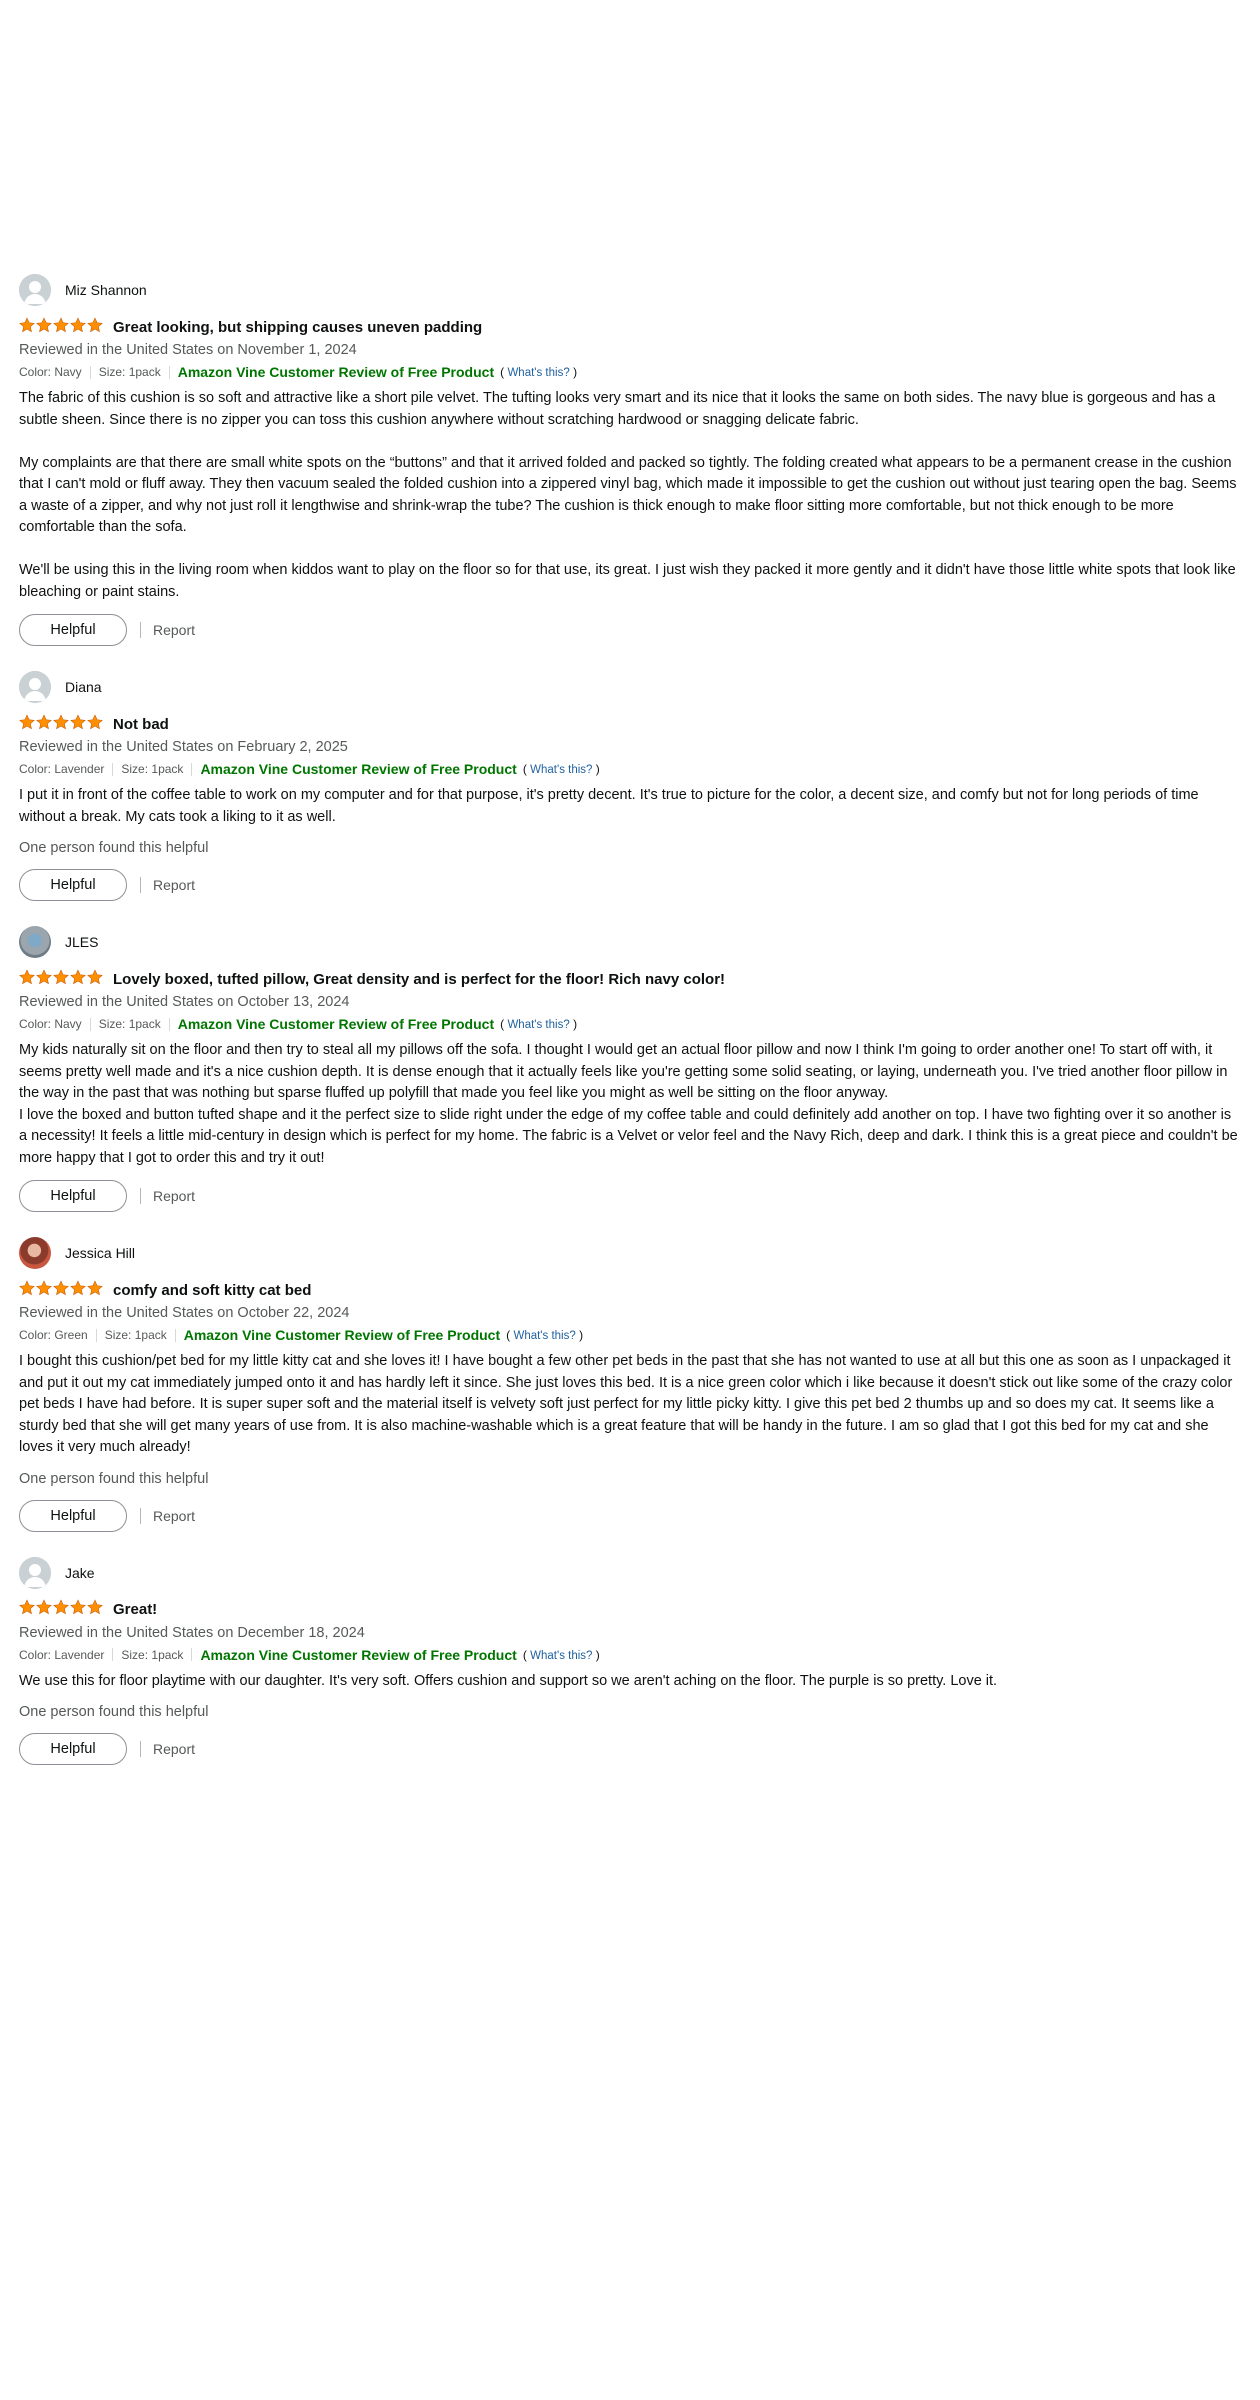 The image size is (1260, 2400). I want to click on reviewer-profile: Miz Shannon, so click(630, 290).